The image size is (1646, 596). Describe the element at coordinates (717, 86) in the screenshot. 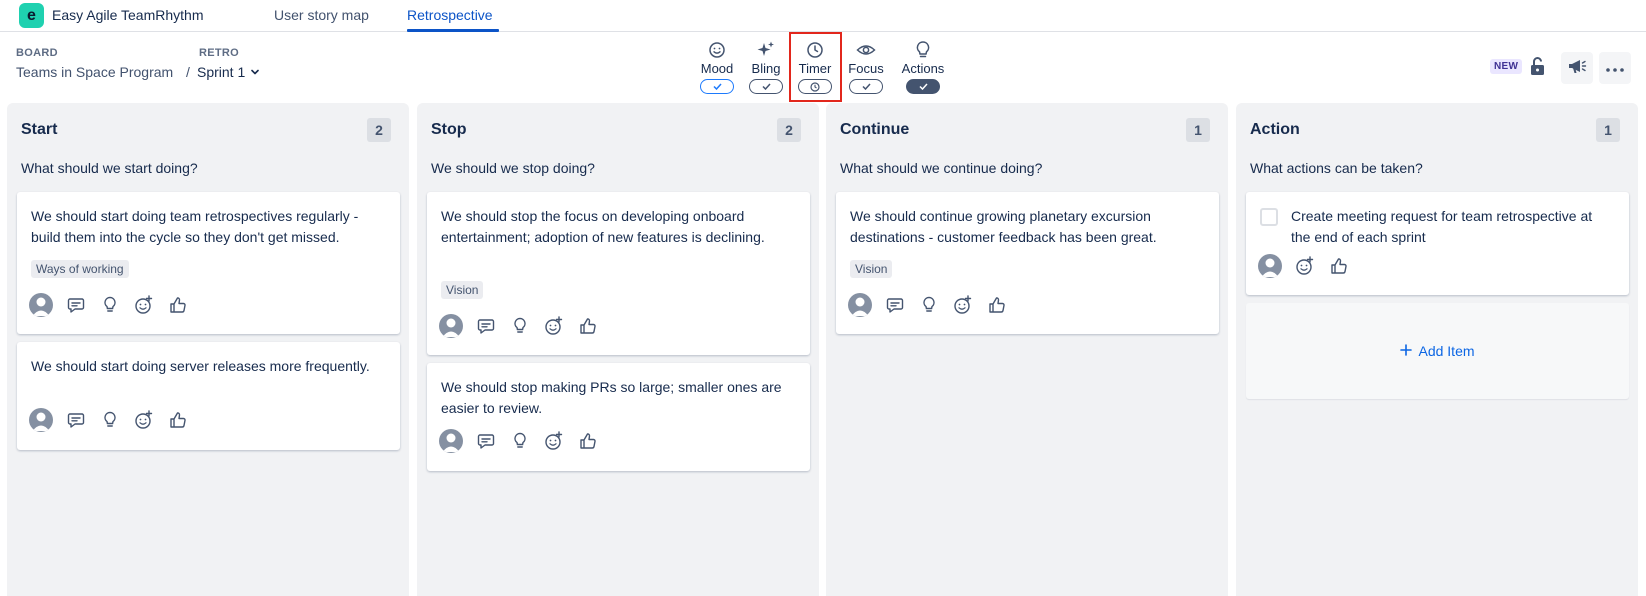

I see `mood-toggle` at that location.